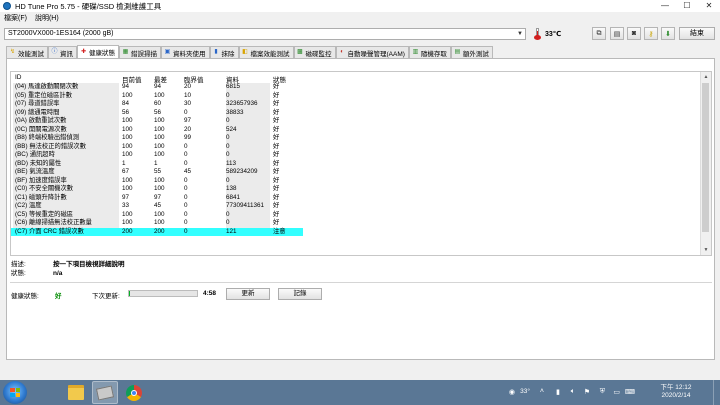  Describe the element at coordinates (372, 52) in the screenshot. I see `tab-aam: ◐ 自動噪聲管理(AAM)` at that location.